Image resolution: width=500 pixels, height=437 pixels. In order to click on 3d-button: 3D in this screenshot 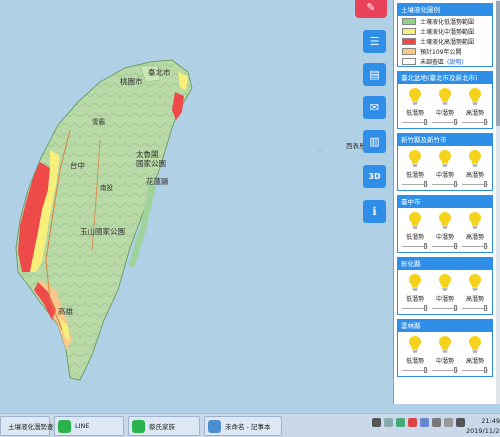, I will do `click(374, 176)`.